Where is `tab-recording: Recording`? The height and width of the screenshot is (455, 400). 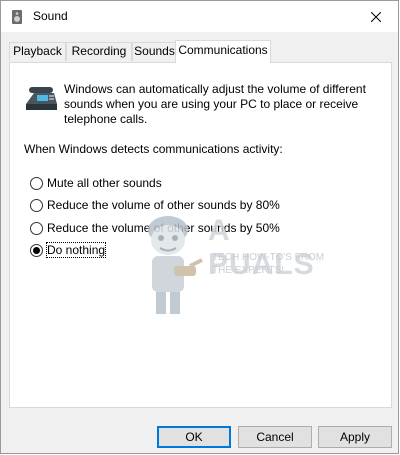 tab-recording: Recording is located at coordinates (99, 51).